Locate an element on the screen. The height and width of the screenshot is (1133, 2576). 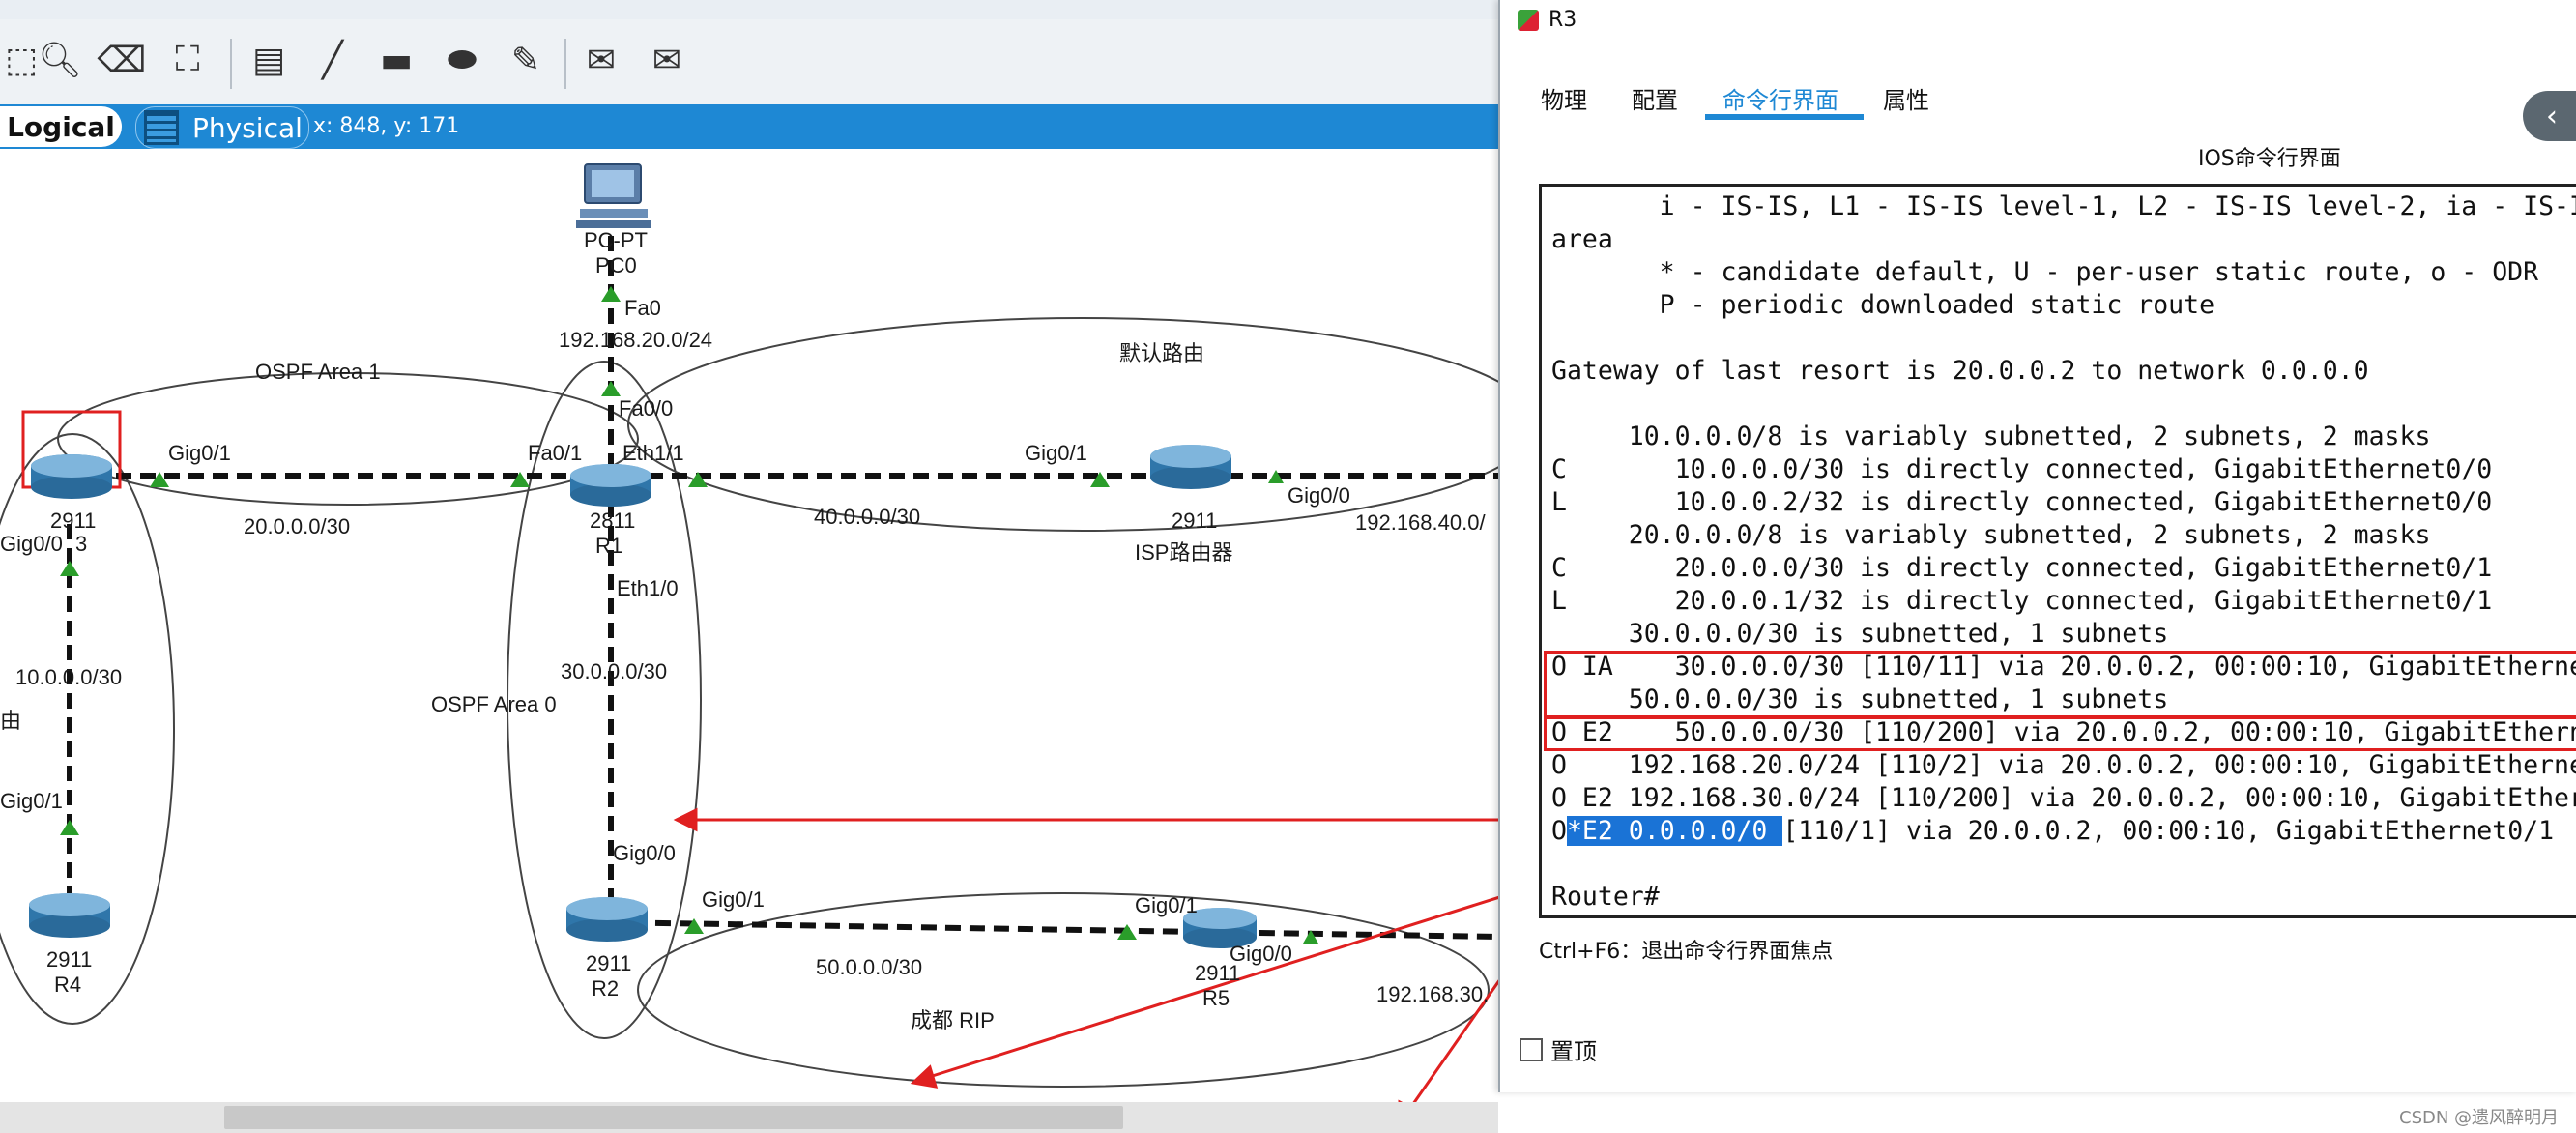
isp-name-label: ISP路由器 is located at coordinates (1184, 552).